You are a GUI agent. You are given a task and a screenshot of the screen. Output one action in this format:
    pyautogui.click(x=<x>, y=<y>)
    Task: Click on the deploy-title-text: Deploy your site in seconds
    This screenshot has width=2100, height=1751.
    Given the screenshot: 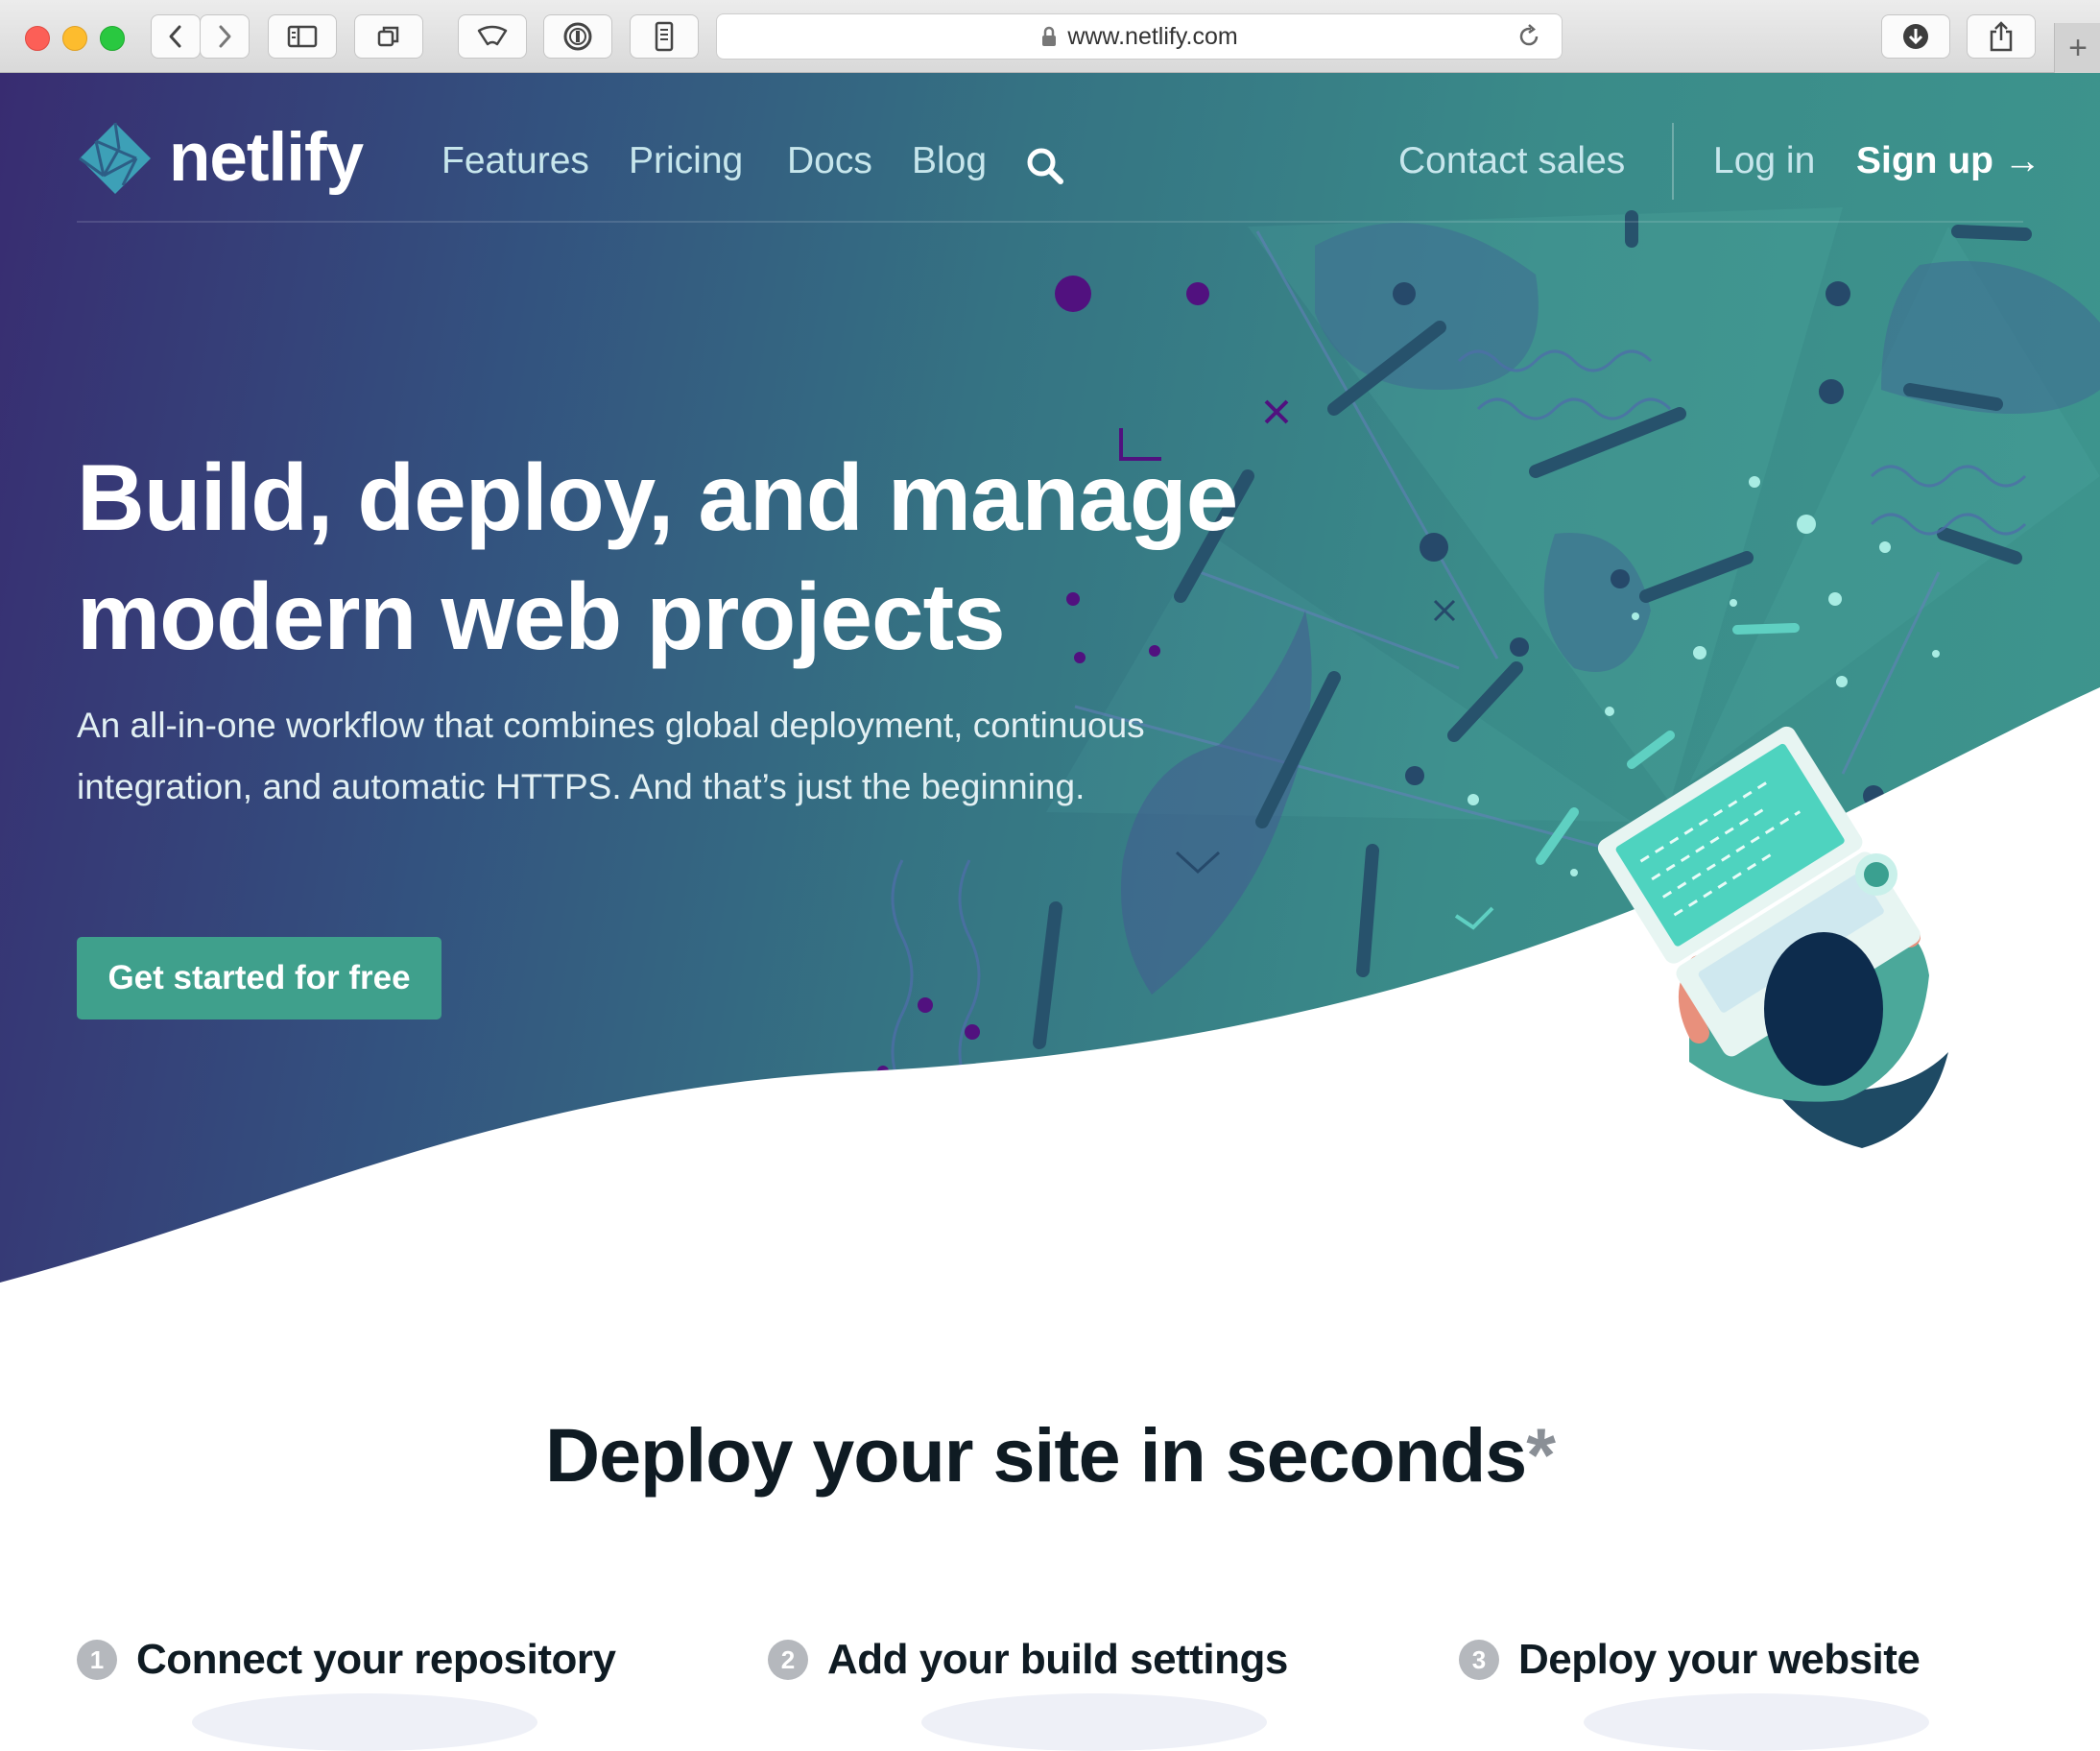 What is the action you would take?
    pyautogui.click(x=1036, y=1455)
    